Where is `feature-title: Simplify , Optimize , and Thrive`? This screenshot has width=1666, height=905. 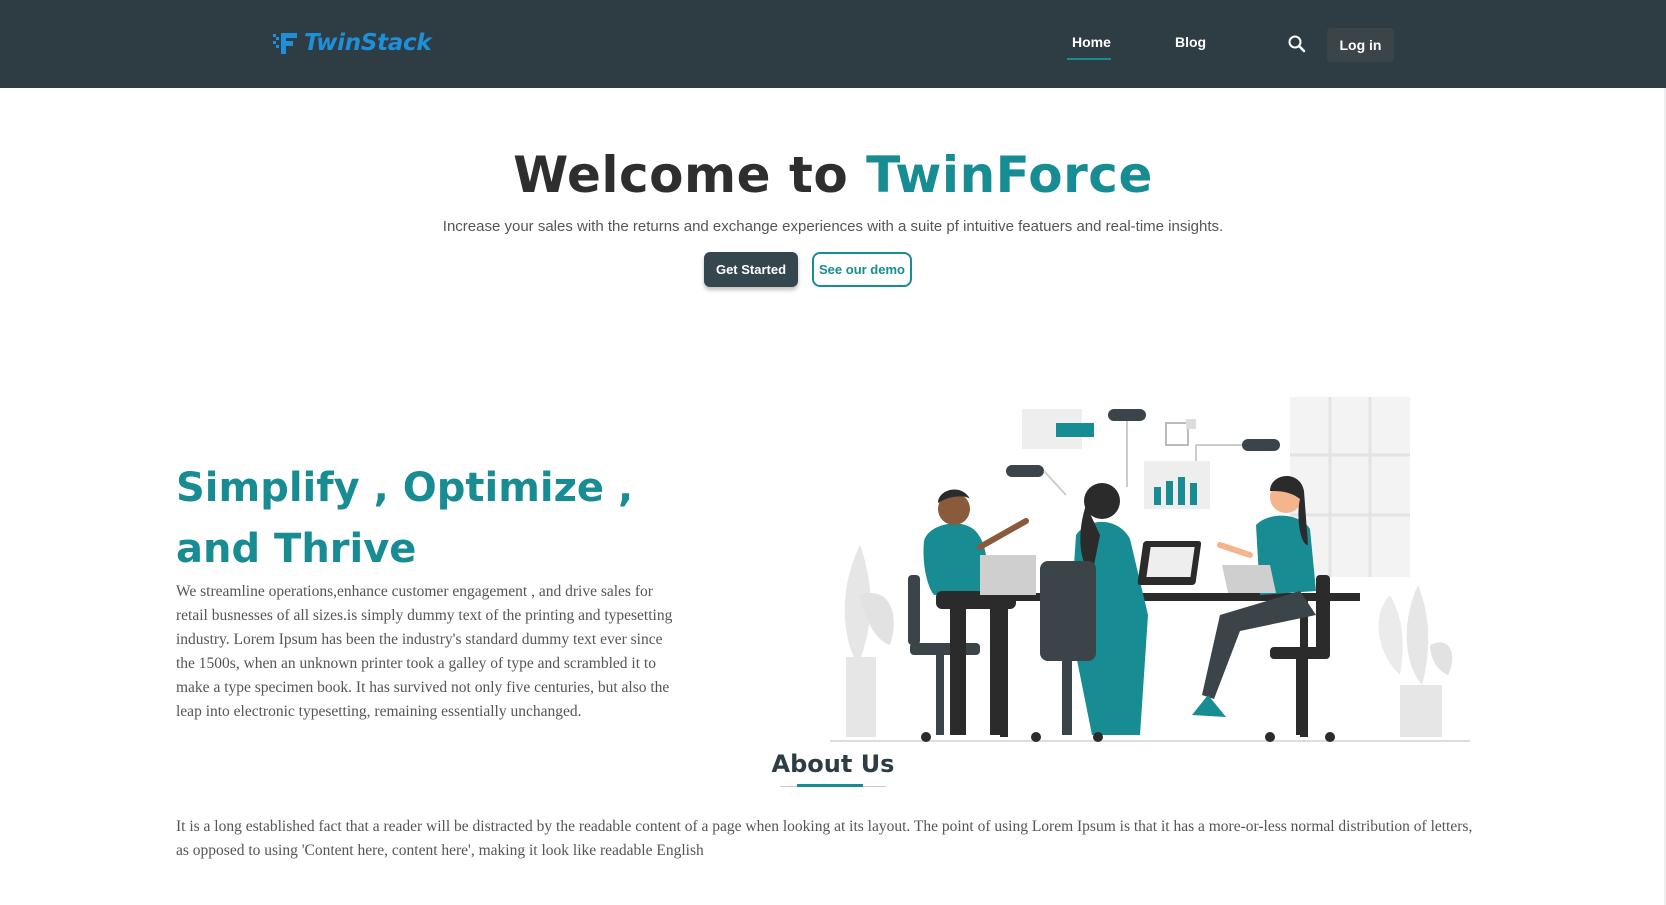 feature-title: Simplify , Optimize , and Thrive is located at coordinates (405, 518).